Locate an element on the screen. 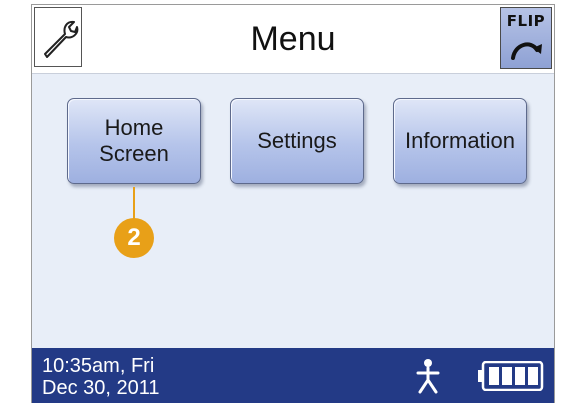  date-text: Dec 30, 2011 is located at coordinates (101, 388).